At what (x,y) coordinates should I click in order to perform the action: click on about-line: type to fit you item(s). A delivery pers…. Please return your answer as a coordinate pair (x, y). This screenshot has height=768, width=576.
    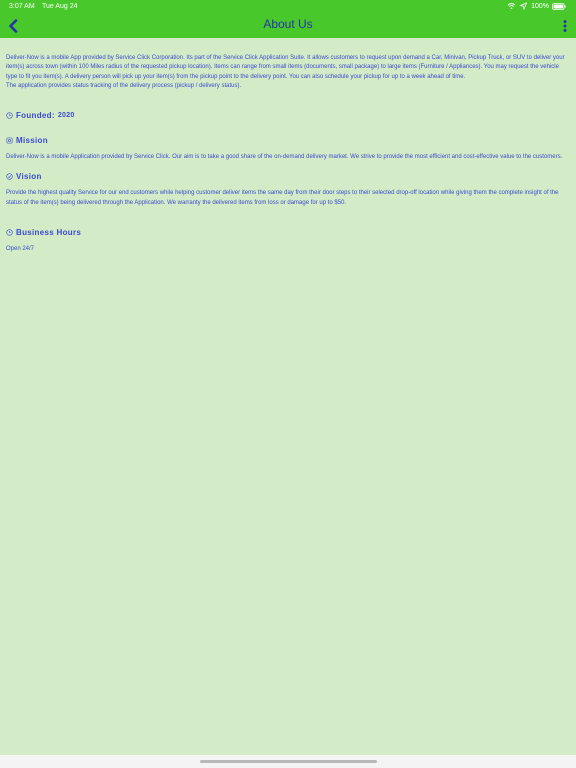
    Looking at the image, I should click on (236, 76).